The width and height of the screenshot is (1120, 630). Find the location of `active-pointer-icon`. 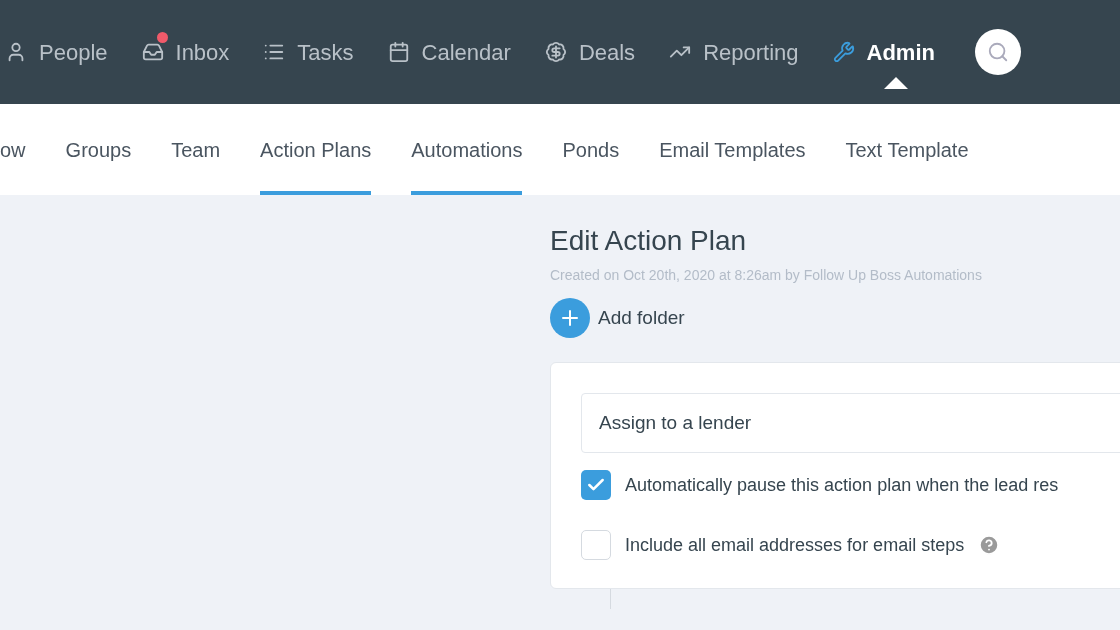

active-pointer-icon is located at coordinates (895, 82).